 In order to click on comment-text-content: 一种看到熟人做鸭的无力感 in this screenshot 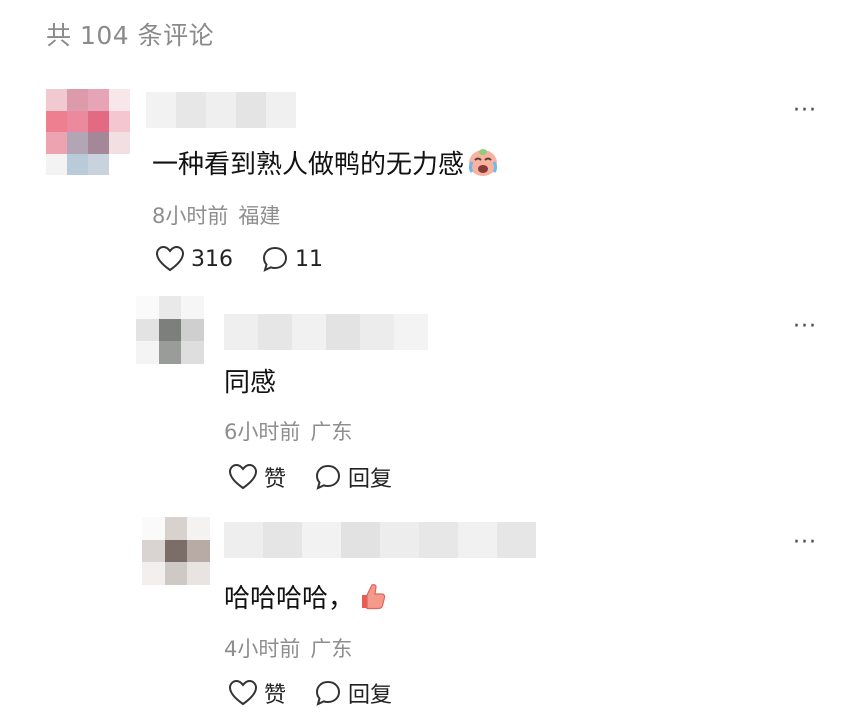, I will do `click(308, 165)`.